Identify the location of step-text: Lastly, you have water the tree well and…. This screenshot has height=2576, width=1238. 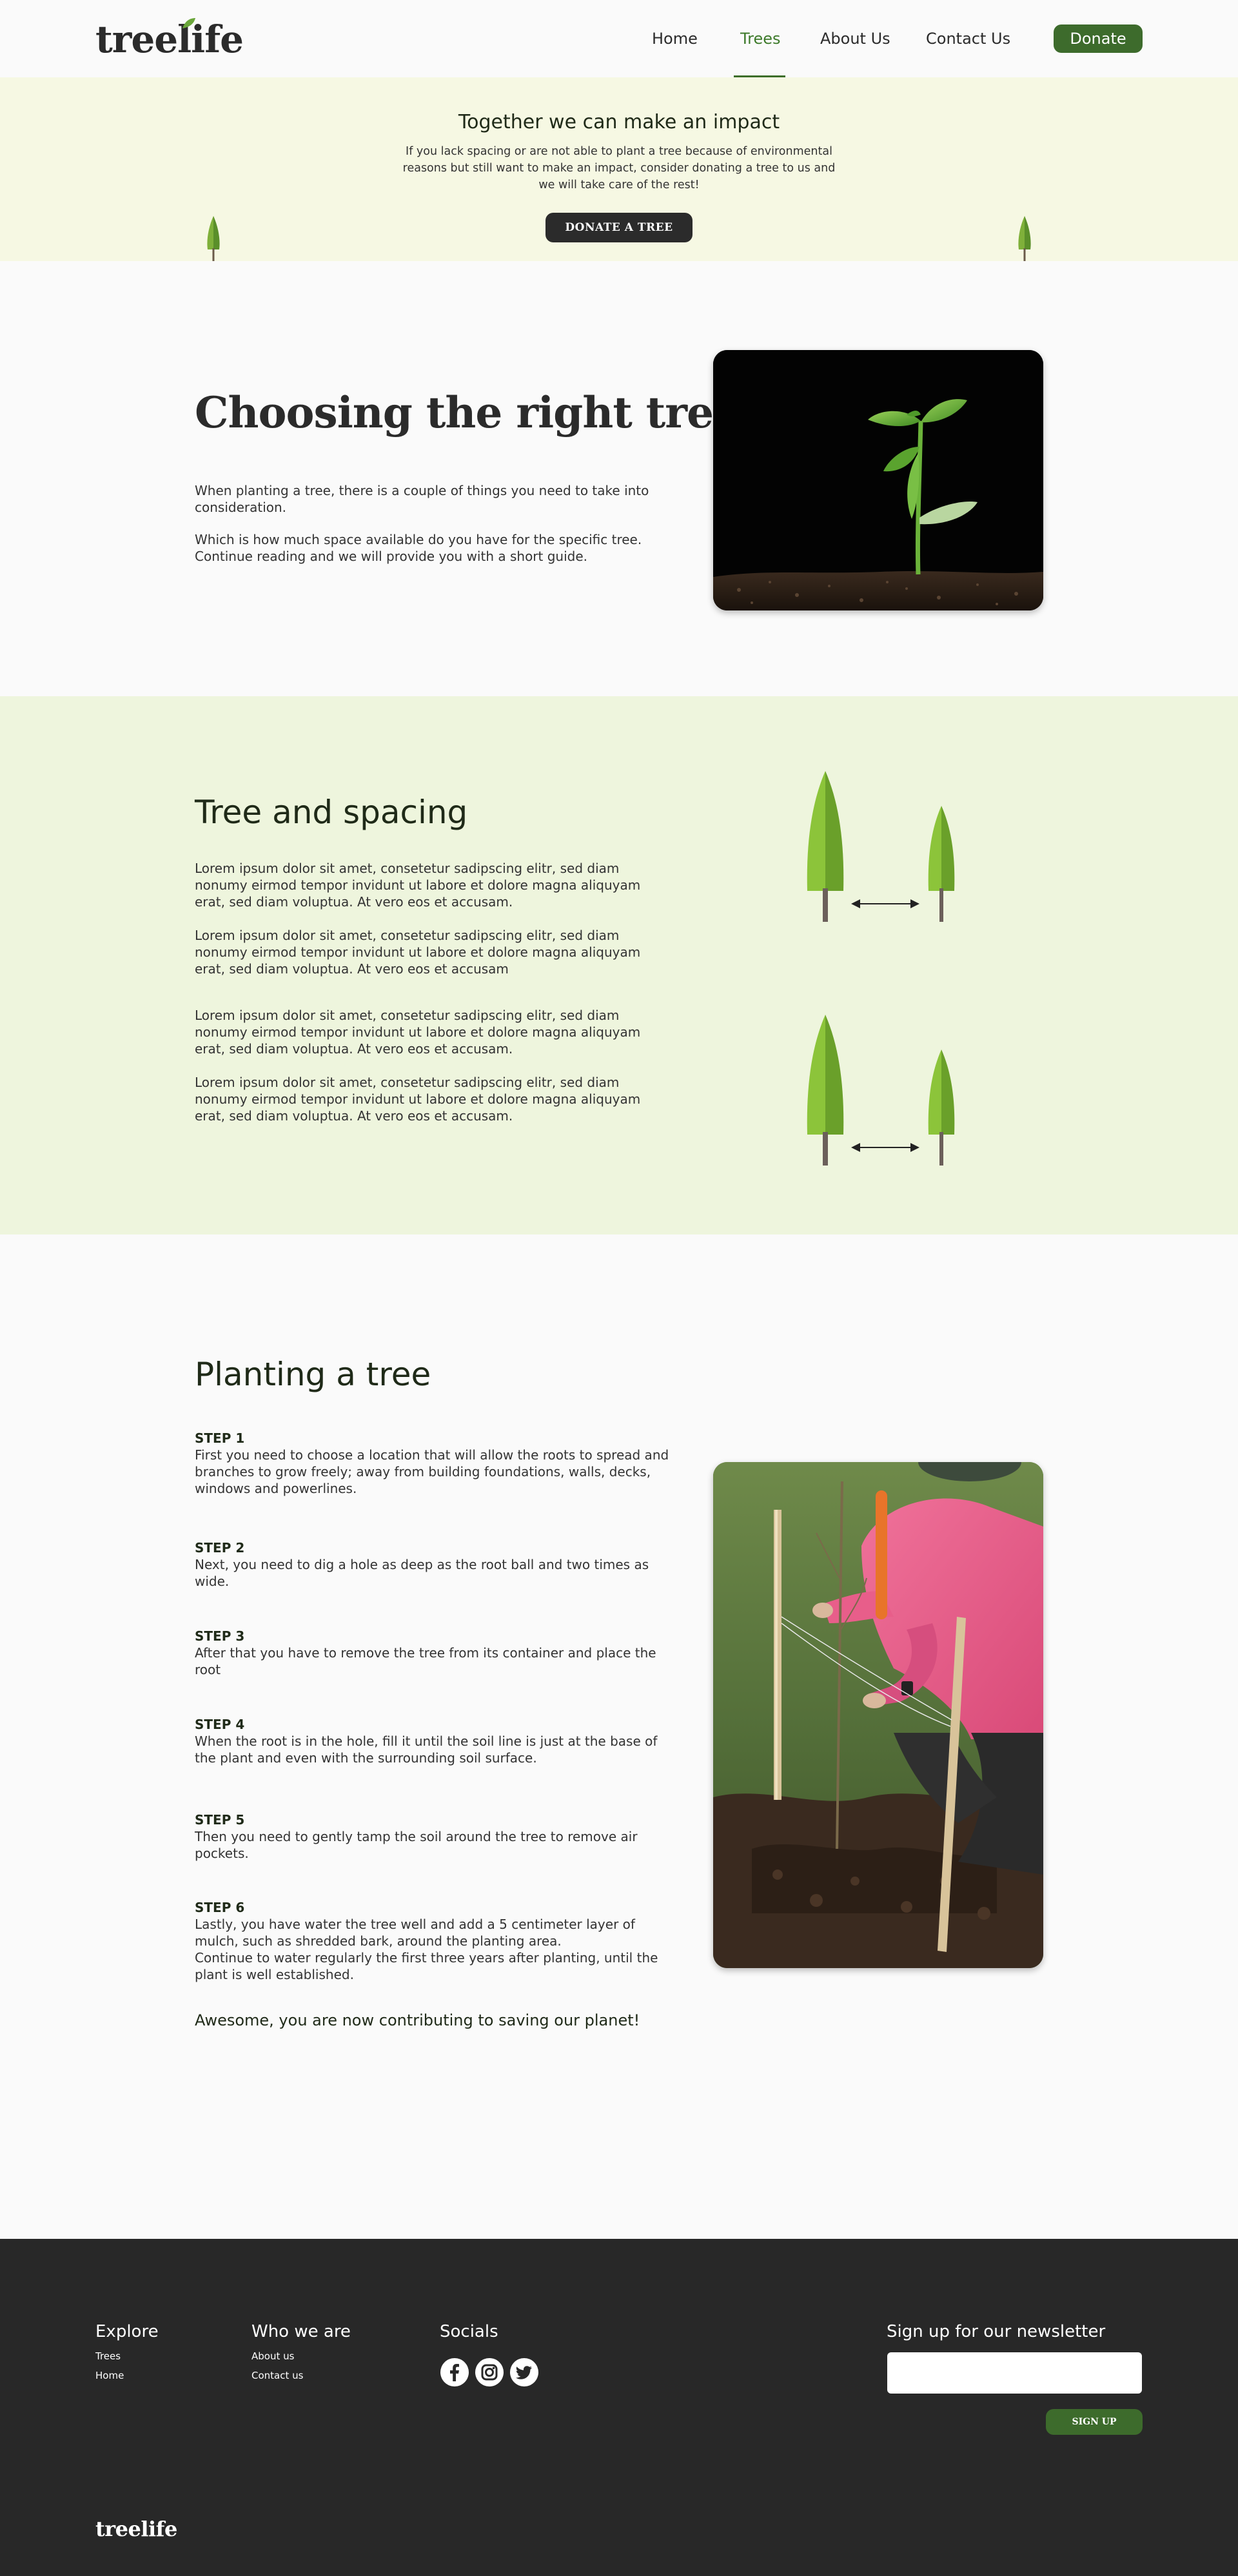
(415, 1933).